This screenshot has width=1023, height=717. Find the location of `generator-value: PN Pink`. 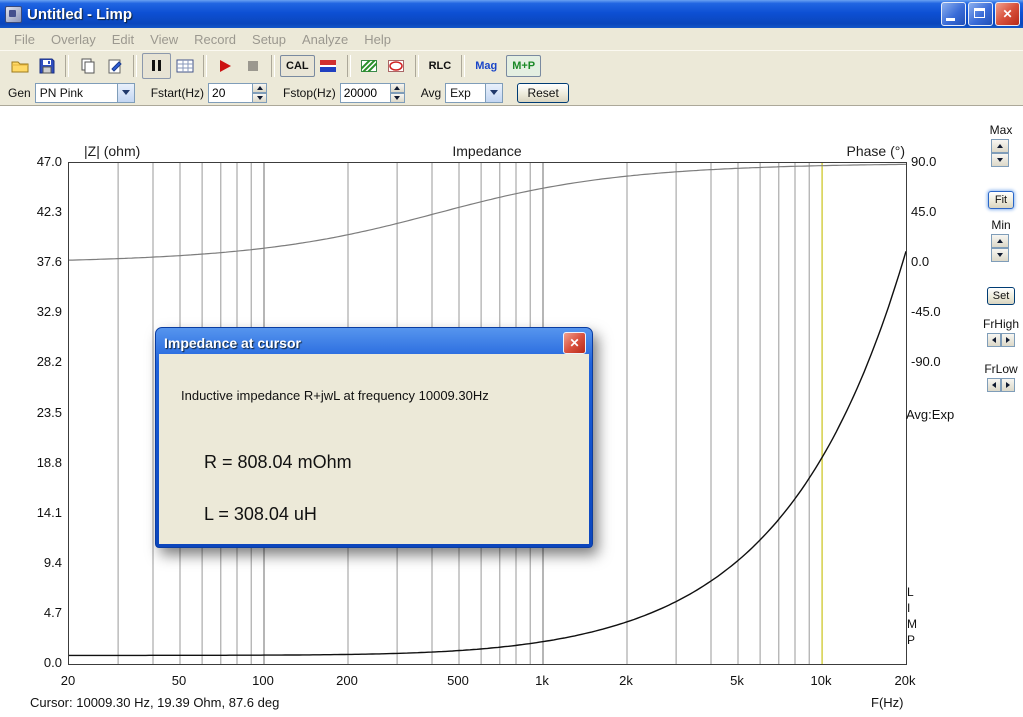

generator-value: PN Pink is located at coordinates (61, 92).